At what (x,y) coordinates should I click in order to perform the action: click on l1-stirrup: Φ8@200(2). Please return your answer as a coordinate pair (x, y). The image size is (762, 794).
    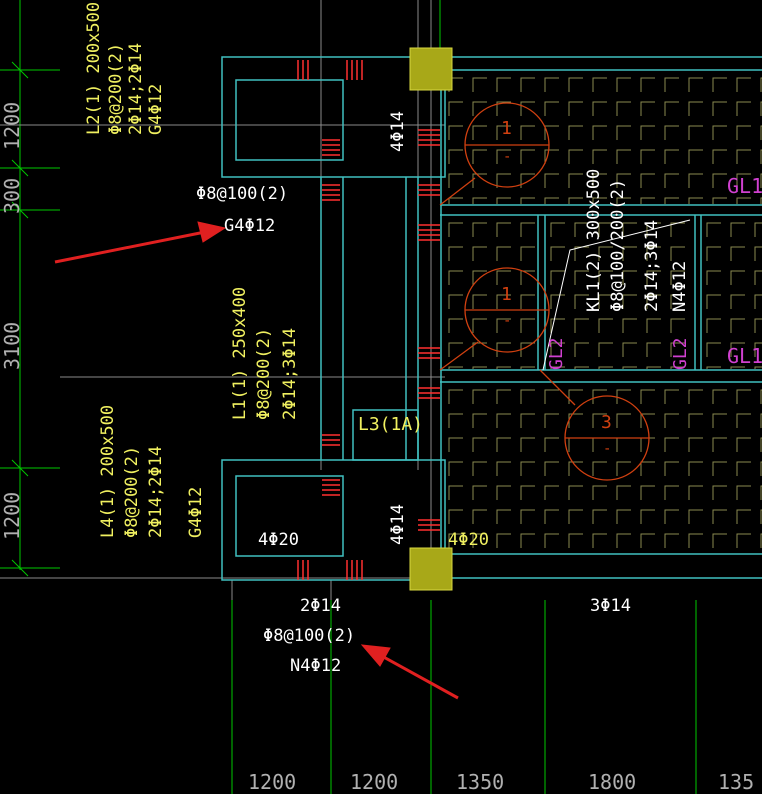
    Looking at the image, I should click on (264, 374).